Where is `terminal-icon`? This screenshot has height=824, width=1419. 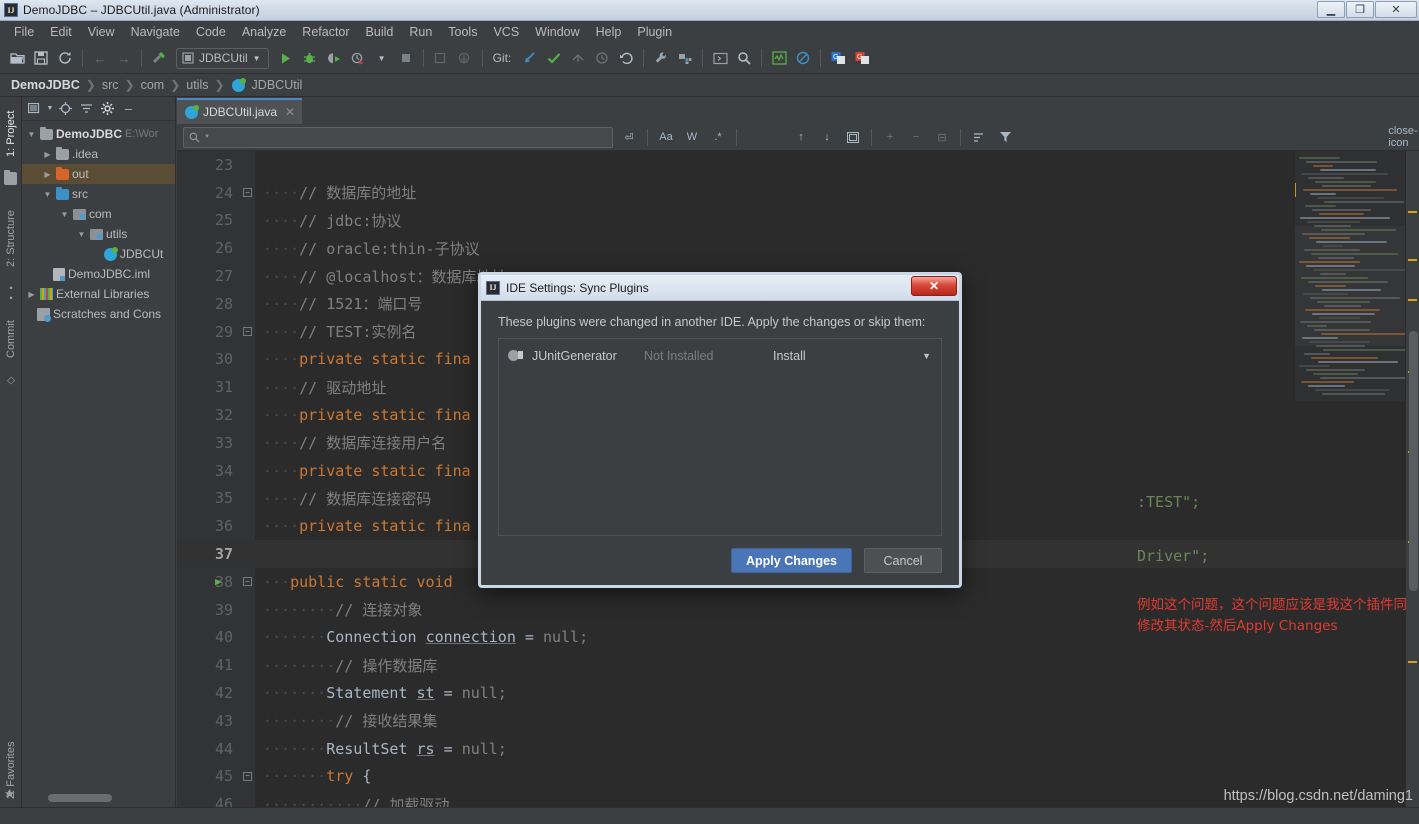
terminal-icon is located at coordinates (720, 58).